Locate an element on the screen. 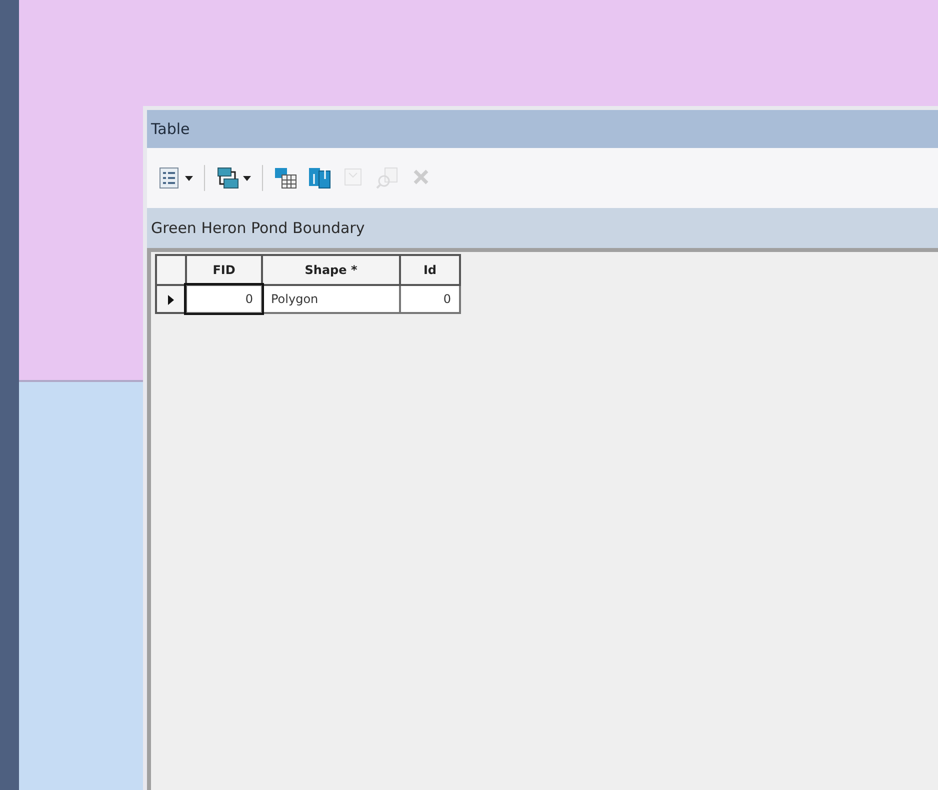  column-header: Id is located at coordinates (430, 270).